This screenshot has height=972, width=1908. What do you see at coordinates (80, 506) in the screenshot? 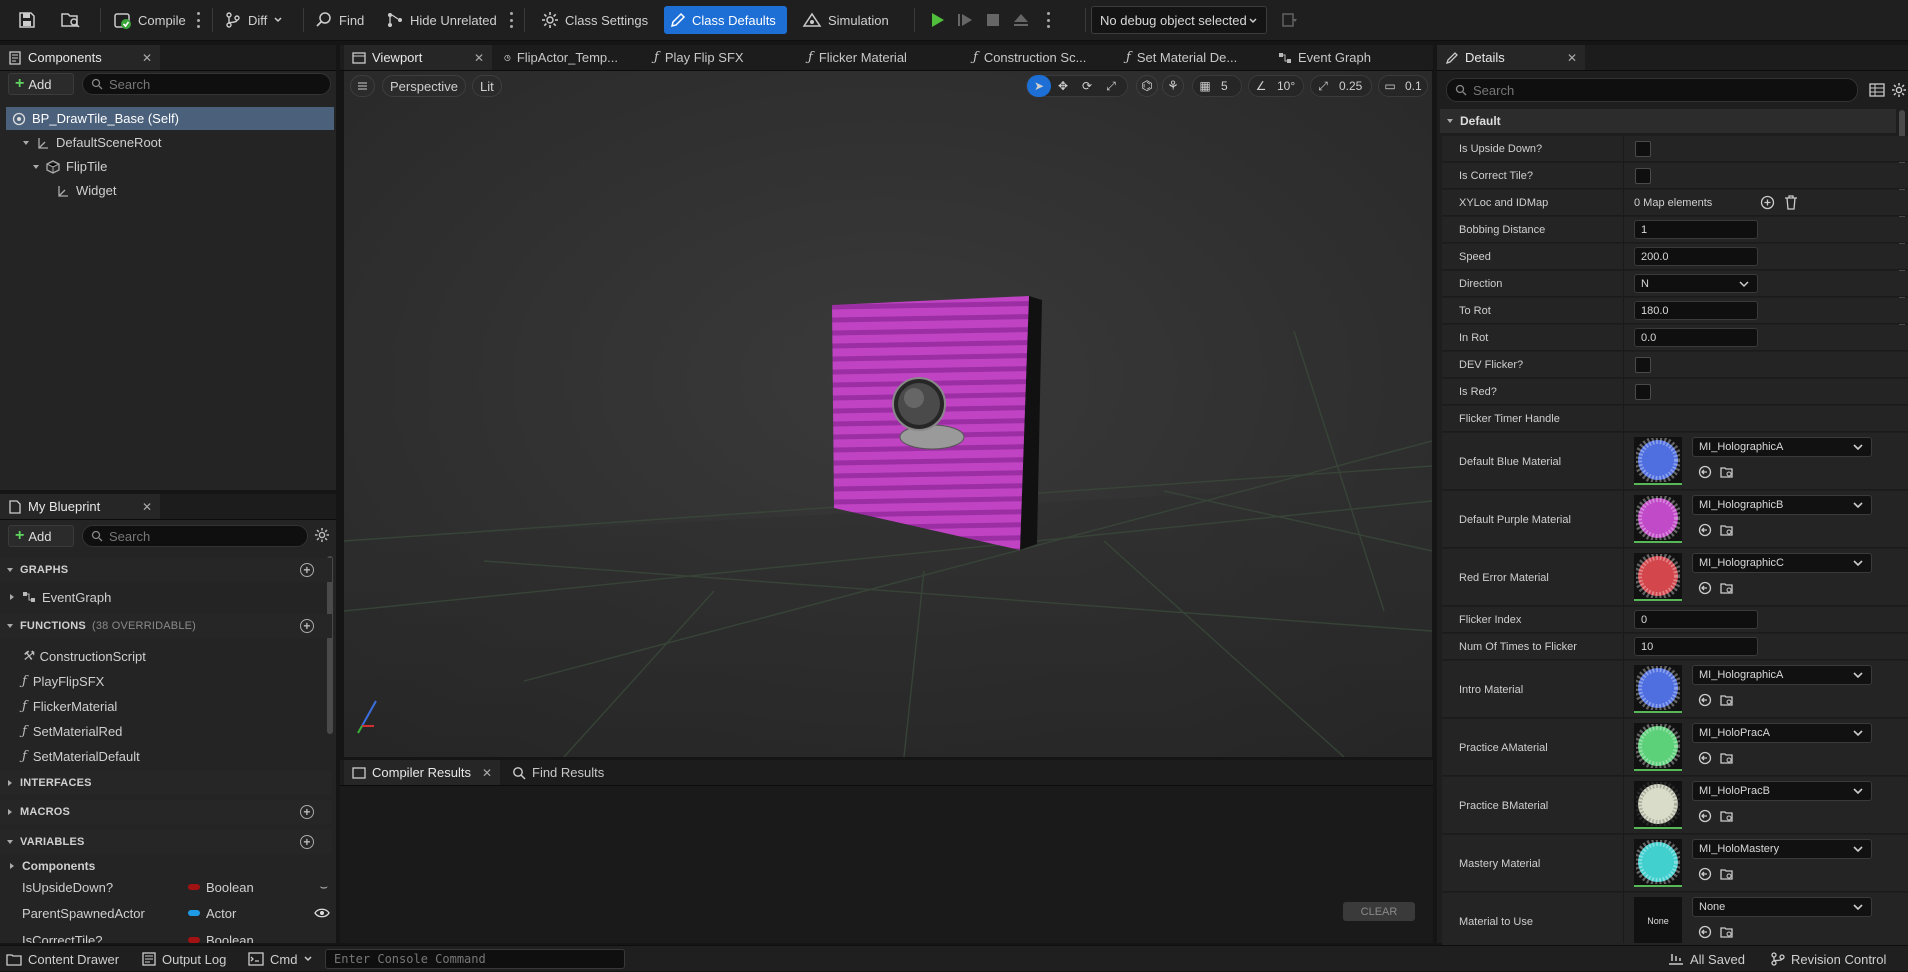
I see `tab-my-blueprint: My Blueprint ✕` at bounding box center [80, 506].